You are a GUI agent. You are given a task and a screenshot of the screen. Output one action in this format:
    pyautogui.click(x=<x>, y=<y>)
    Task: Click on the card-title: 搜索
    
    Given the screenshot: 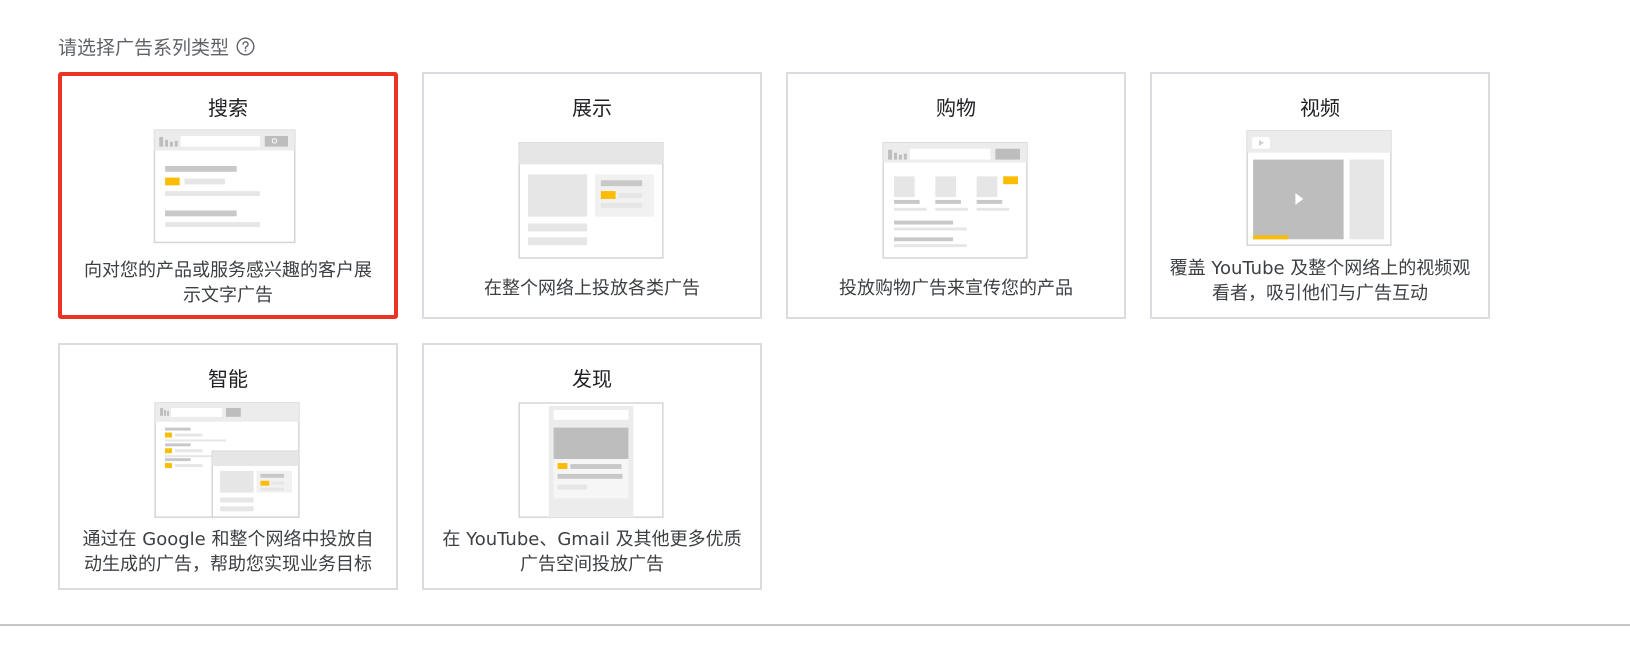 What is the action you would take?
    pyautogui.click(x=228, y=108)
    